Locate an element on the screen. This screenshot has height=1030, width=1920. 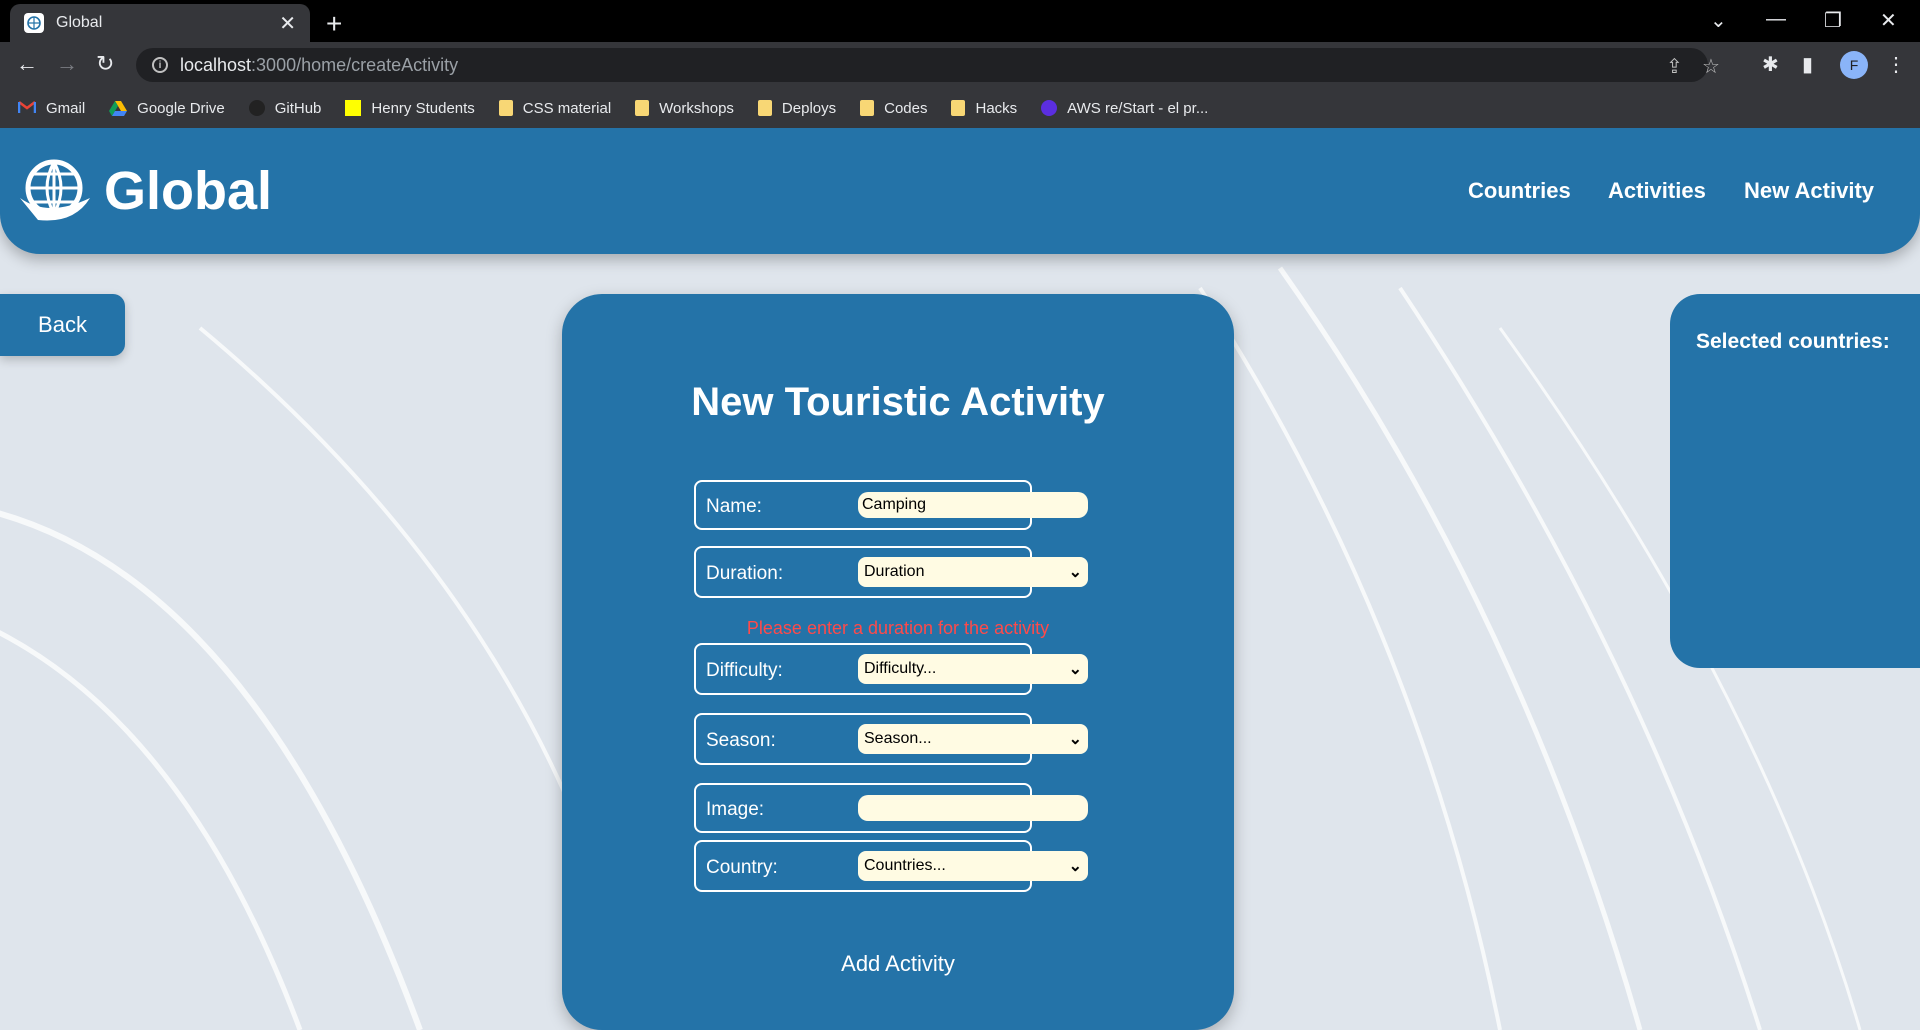
form-title: New Touristic Activity is located at coordinates (898, 402).